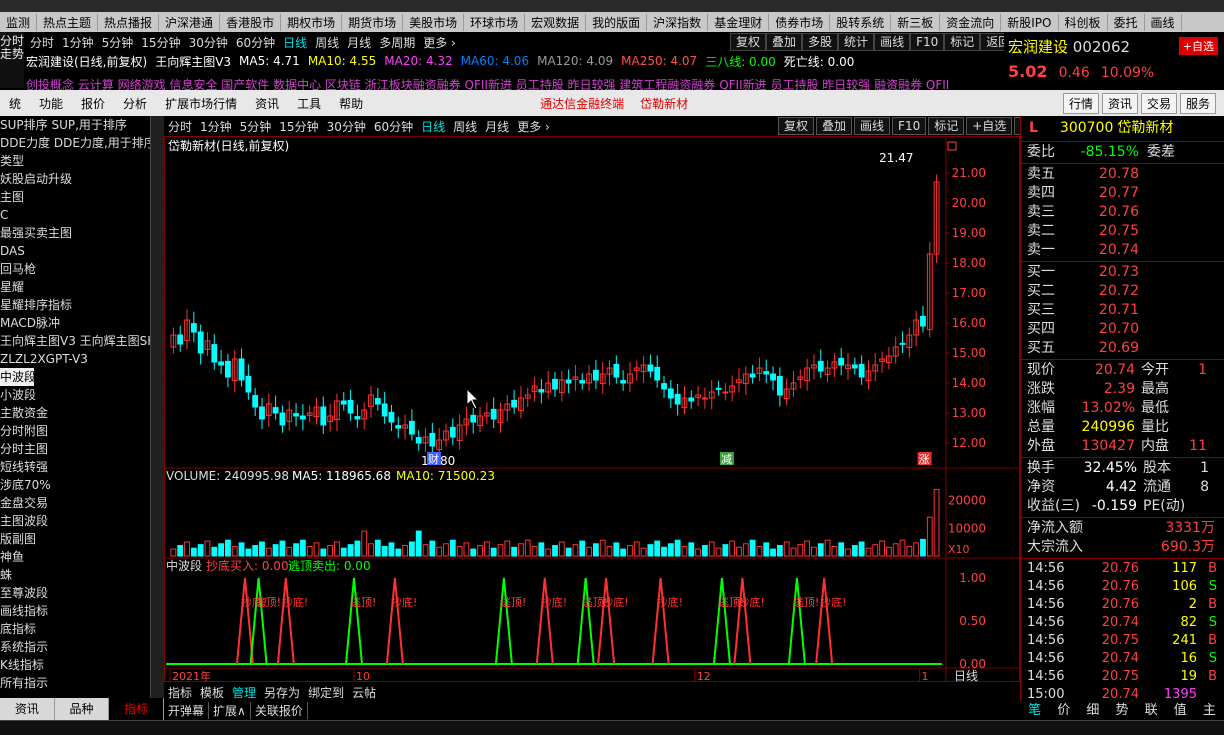 This screenshot has height=735, width=1224. I want to click on chart-tab-7: 周线, so click(465, 126).